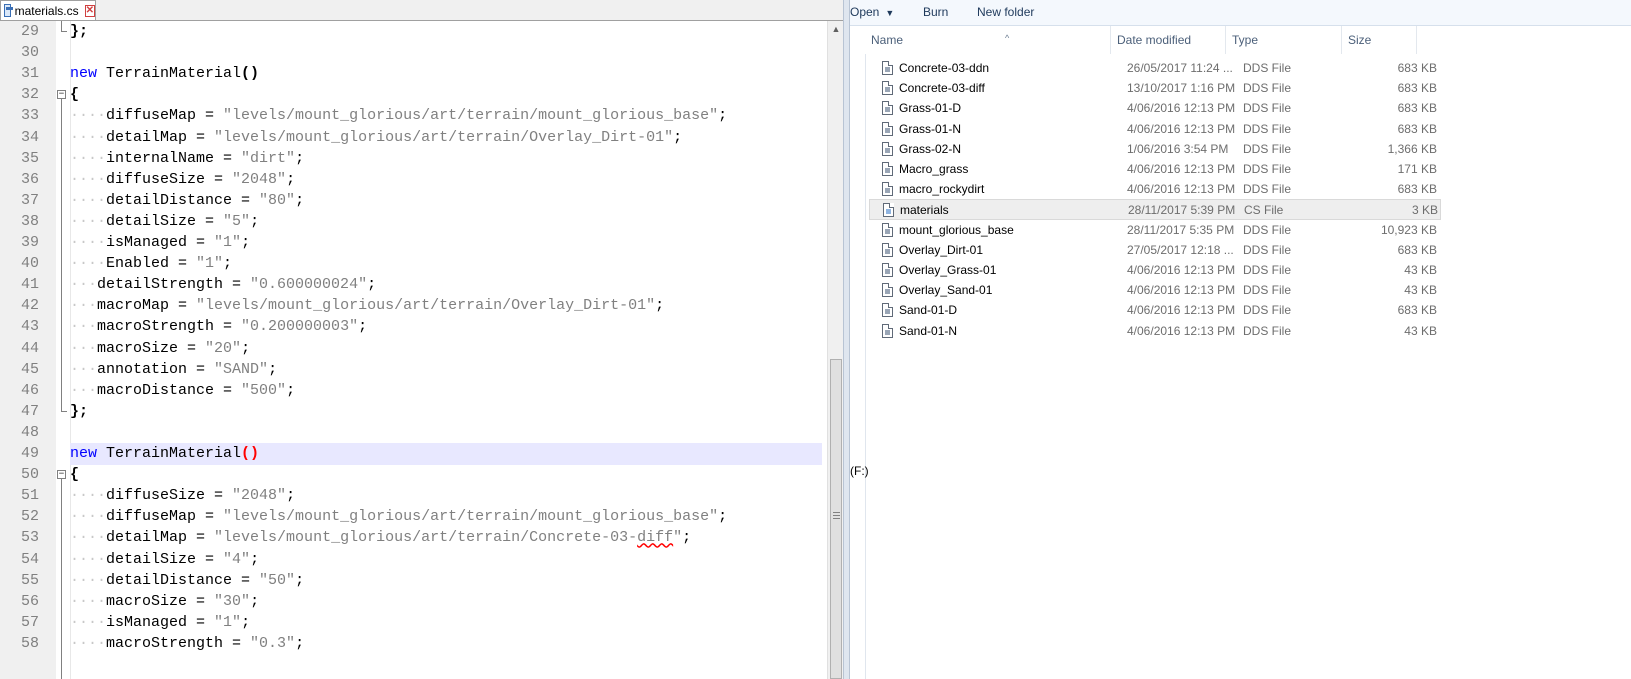 This screenshot has width=1631, height=679. What do you see at coordinates (413, 264) in the screenshot?
I see `code-line: 40 ····Enabled = "1";` at bounding box center [413, 264].